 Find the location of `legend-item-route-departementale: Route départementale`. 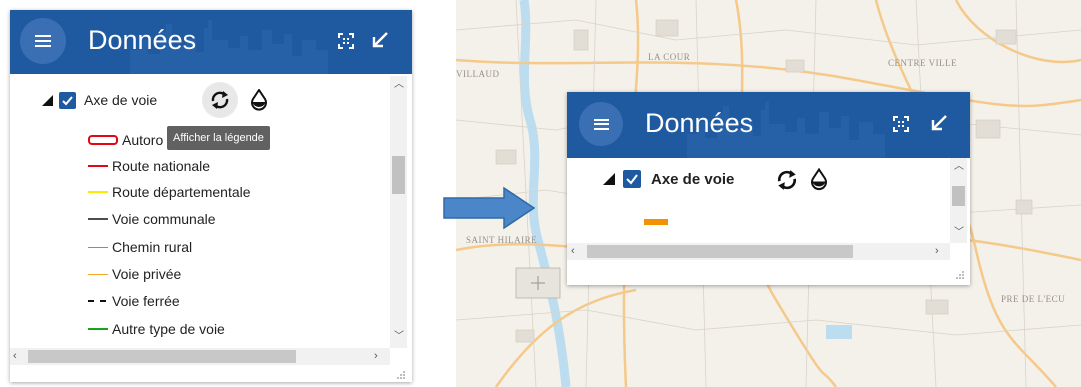

legend-item-route-departementale: Route départementale is located at coordinates (169, 192).